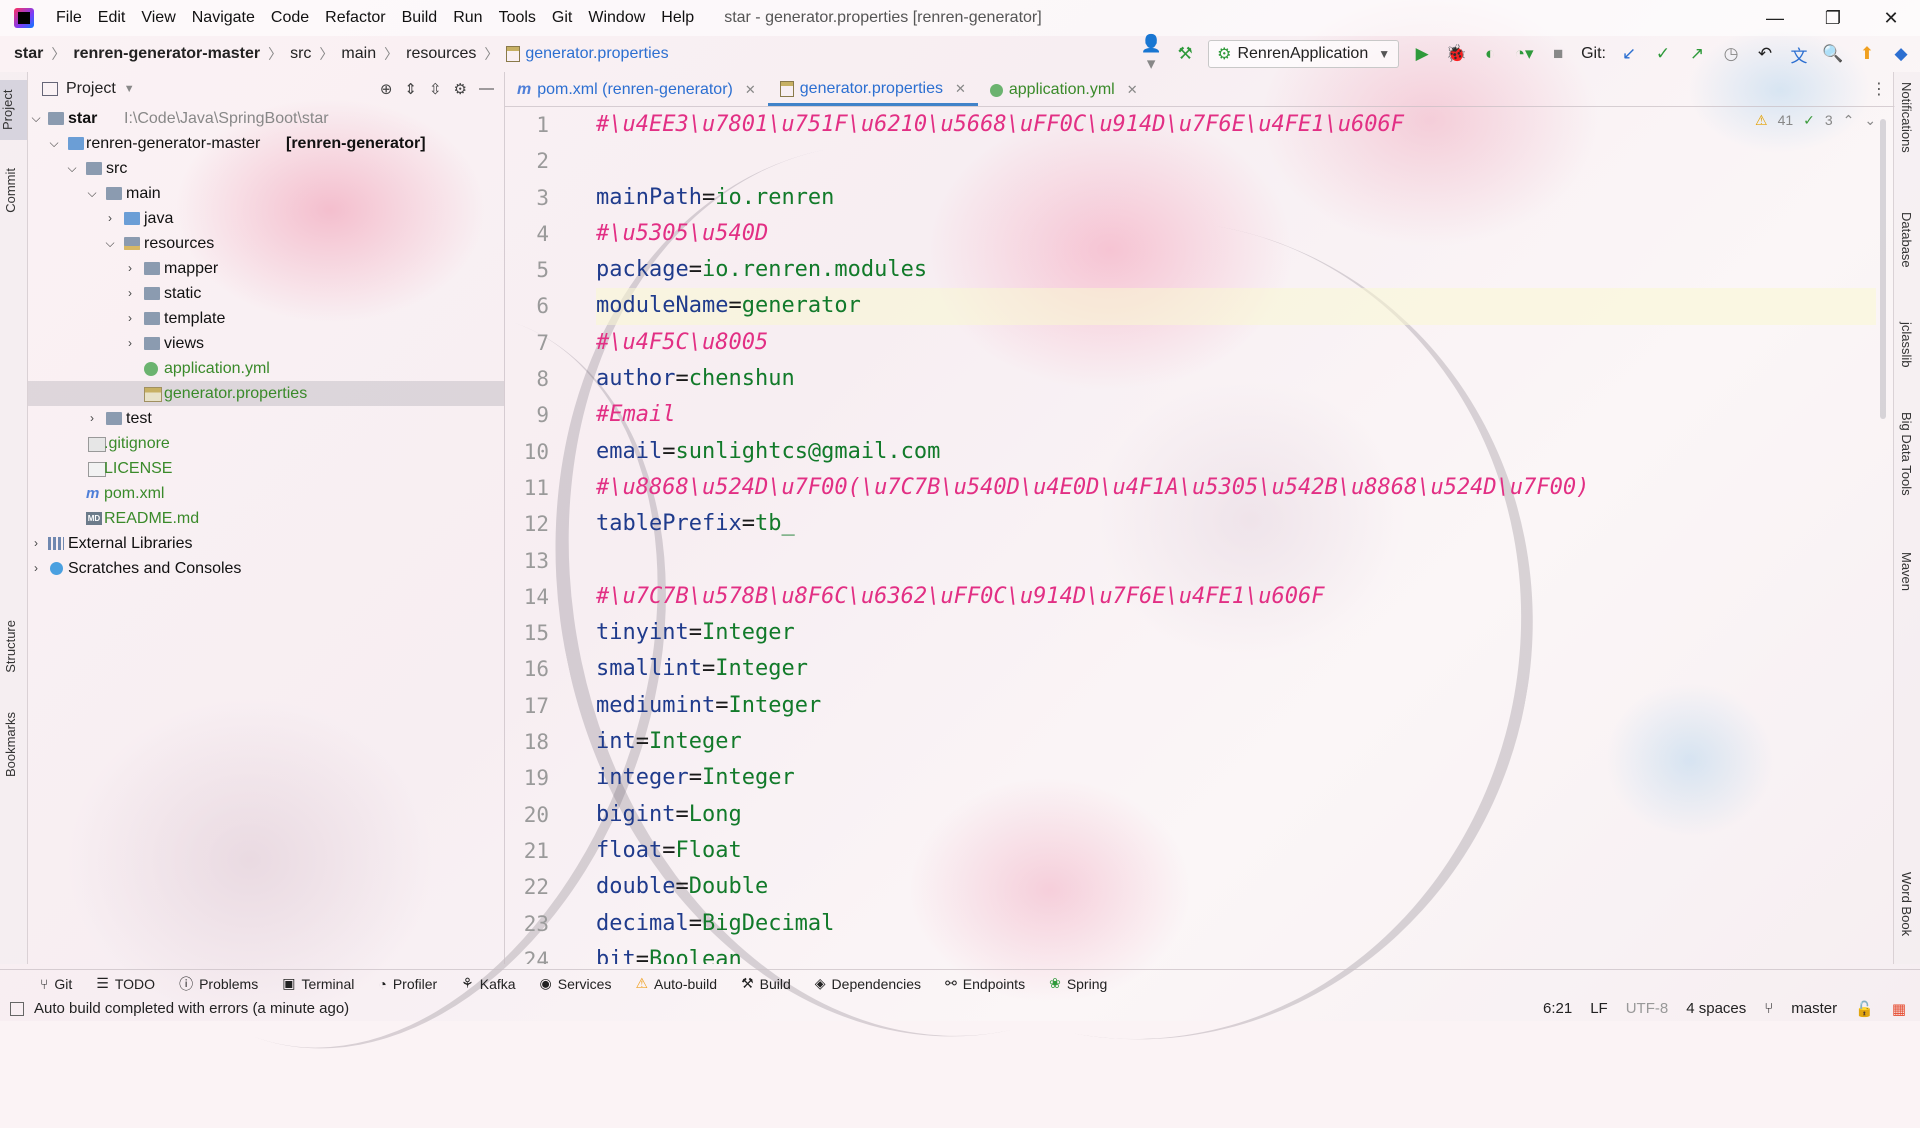 The width and height of the screenshot is (1920, 1128). I want to click on breadcrumb-item-file: generator.properties, so click(596, 54).